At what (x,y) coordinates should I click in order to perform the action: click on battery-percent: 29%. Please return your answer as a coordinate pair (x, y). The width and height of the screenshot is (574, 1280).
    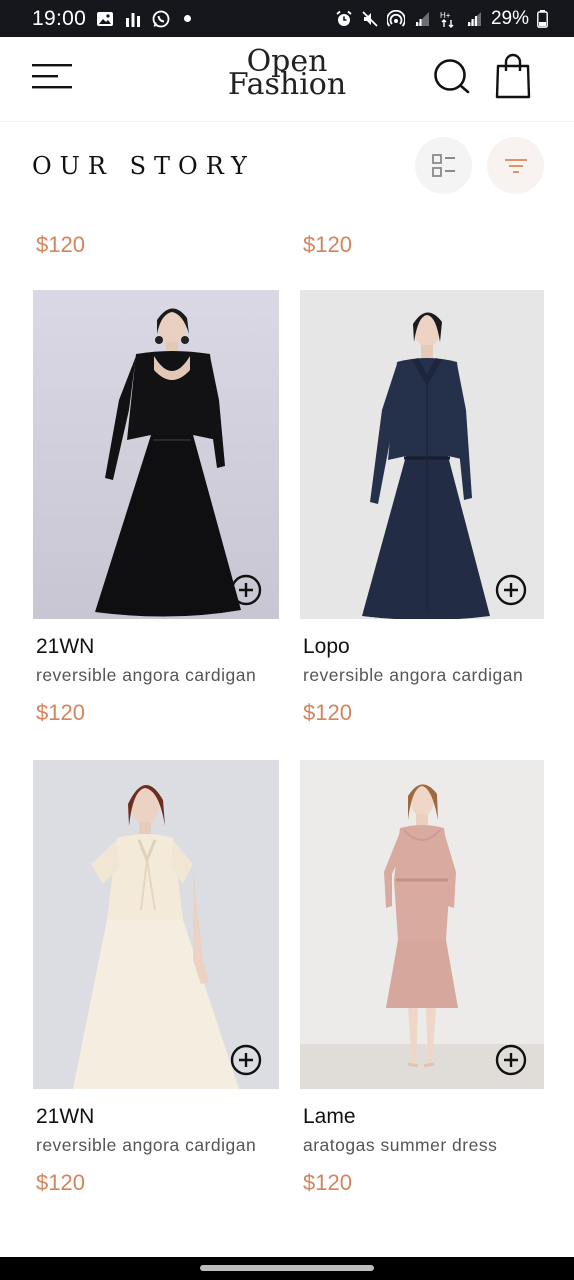
    Looking at the image, I should click on (509, 18).